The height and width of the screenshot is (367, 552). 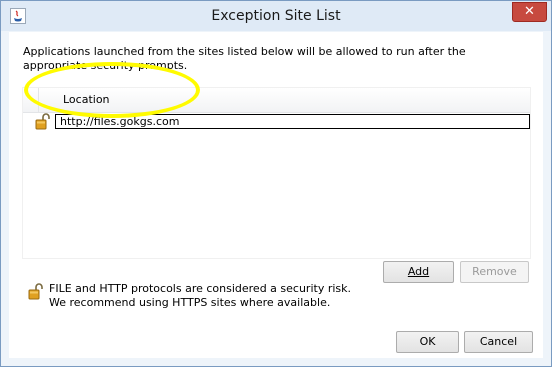 What do you see at coordinates (35, 291) in the screenshot?
I see `unlocked-padlock-warning-icon` at bounding box center [35, 291].